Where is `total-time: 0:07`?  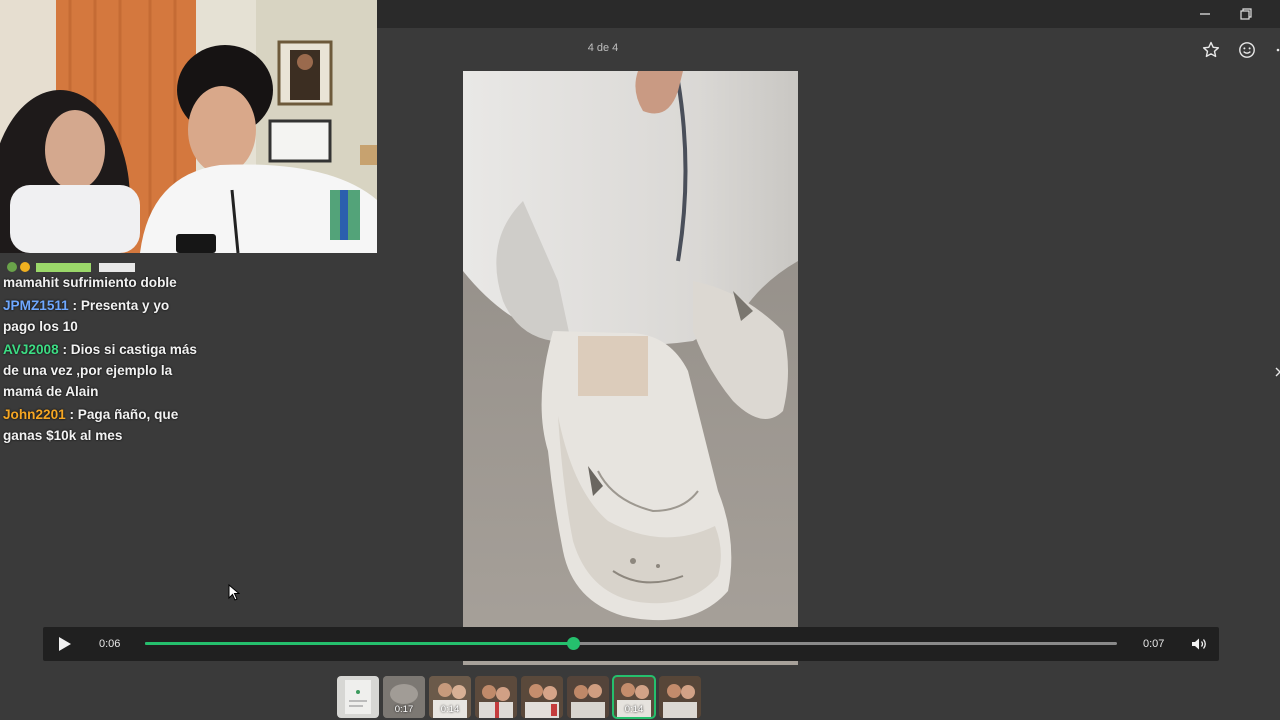
total-time: 0:07 is located at coordinates (1154, 644).